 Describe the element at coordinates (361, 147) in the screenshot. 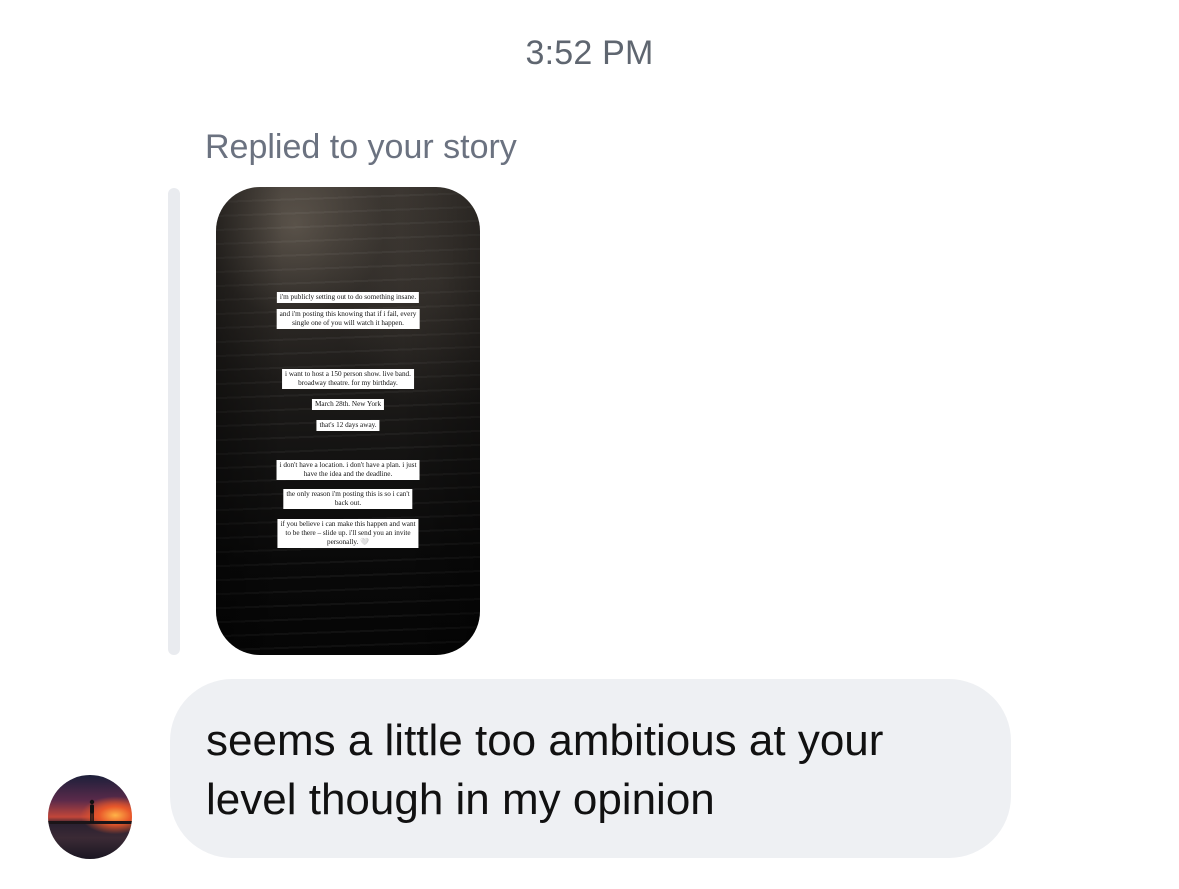

I see `replied-to-story-label: Replied to your story` at that location.